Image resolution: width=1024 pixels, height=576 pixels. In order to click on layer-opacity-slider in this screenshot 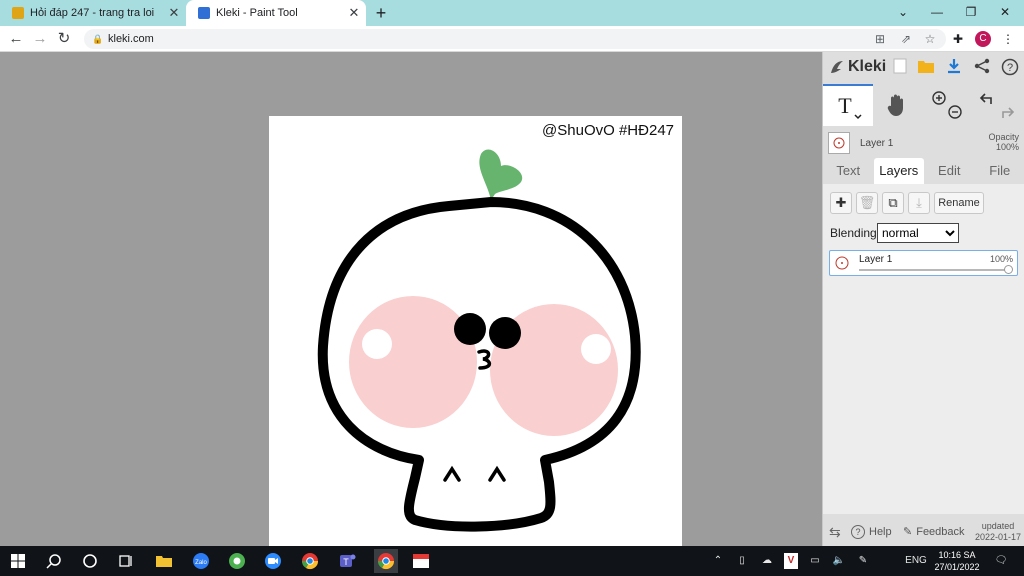, I will do `click(934, 270)`.